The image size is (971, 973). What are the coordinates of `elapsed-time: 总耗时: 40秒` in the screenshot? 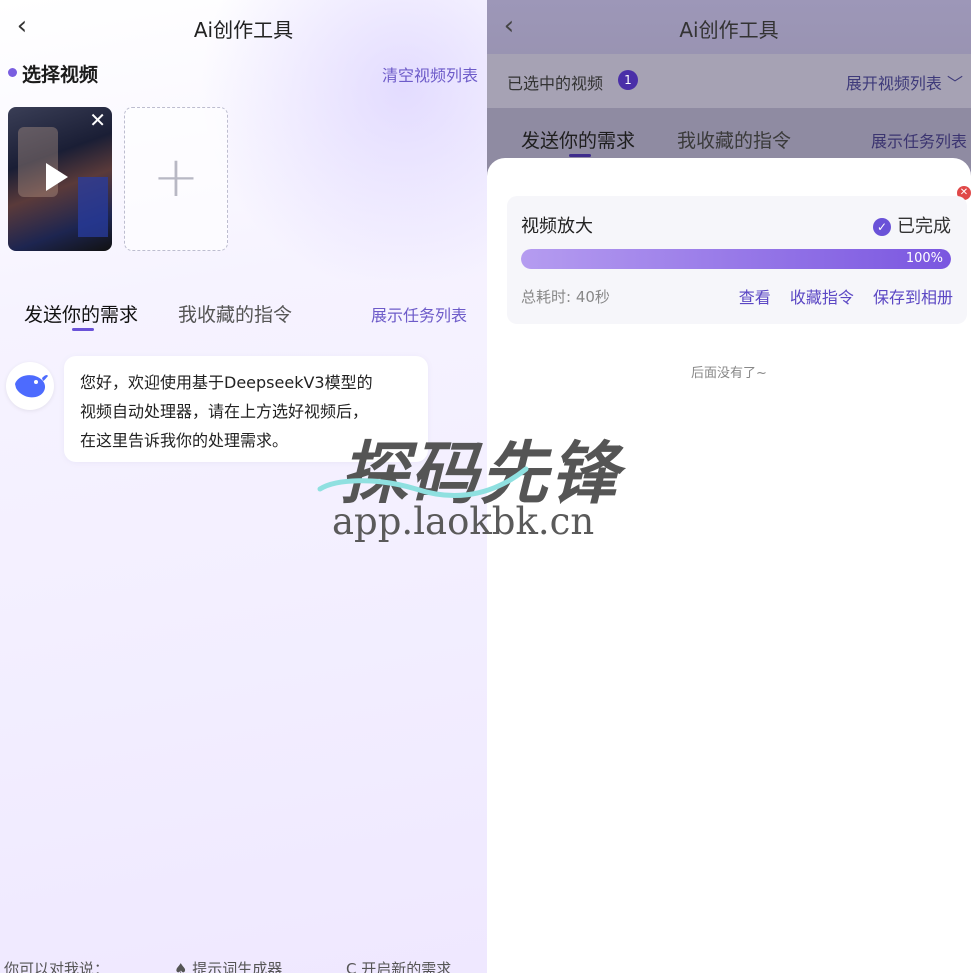 It's located at (565, 297).